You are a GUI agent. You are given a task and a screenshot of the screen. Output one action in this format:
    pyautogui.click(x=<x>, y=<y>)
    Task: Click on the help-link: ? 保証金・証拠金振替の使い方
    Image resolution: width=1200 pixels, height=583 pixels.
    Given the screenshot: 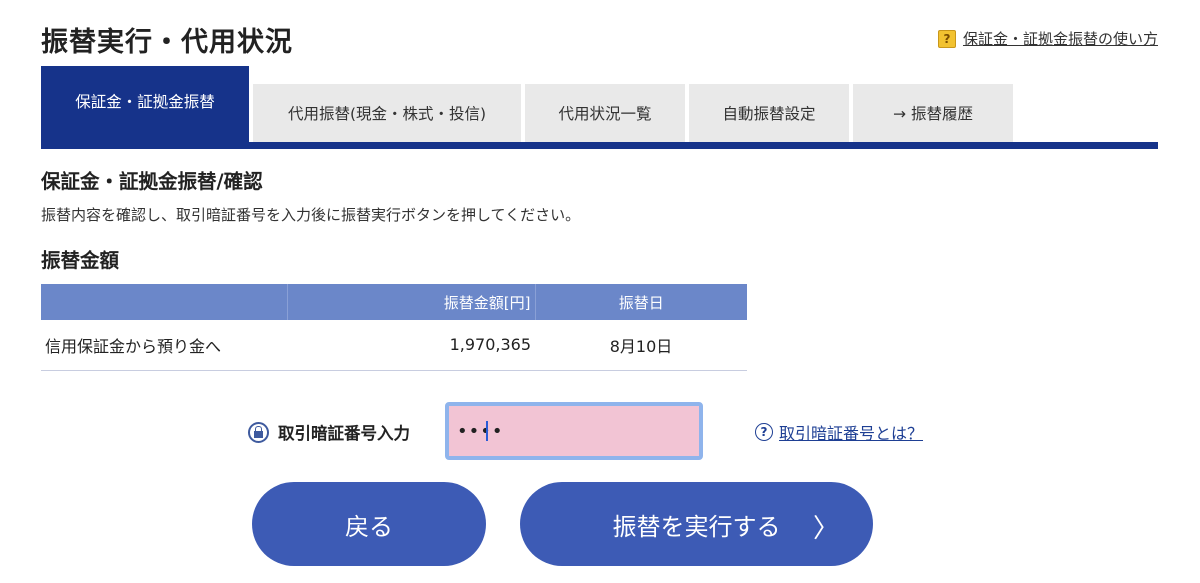 What is the action you would take?
    pyautogui.click(x=1047, y=38)
    